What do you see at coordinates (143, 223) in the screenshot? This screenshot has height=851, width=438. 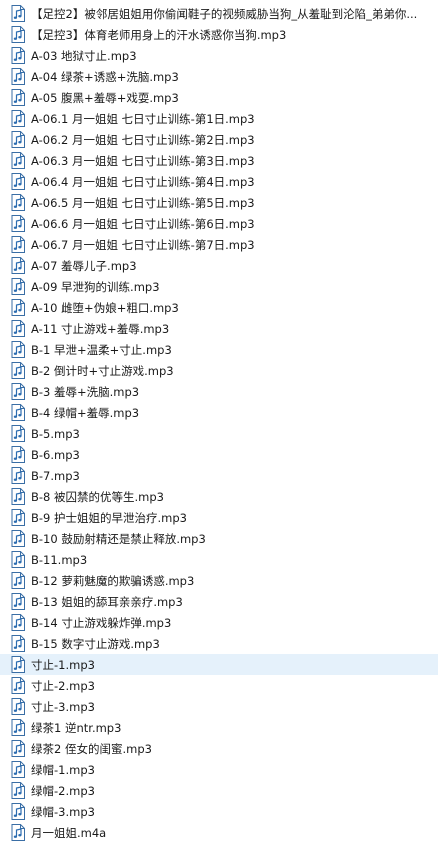 I see `file-name: A-06.6 月一姐姐 七日寸止训练-第6日.mp3` at bounding box center [143, 223].